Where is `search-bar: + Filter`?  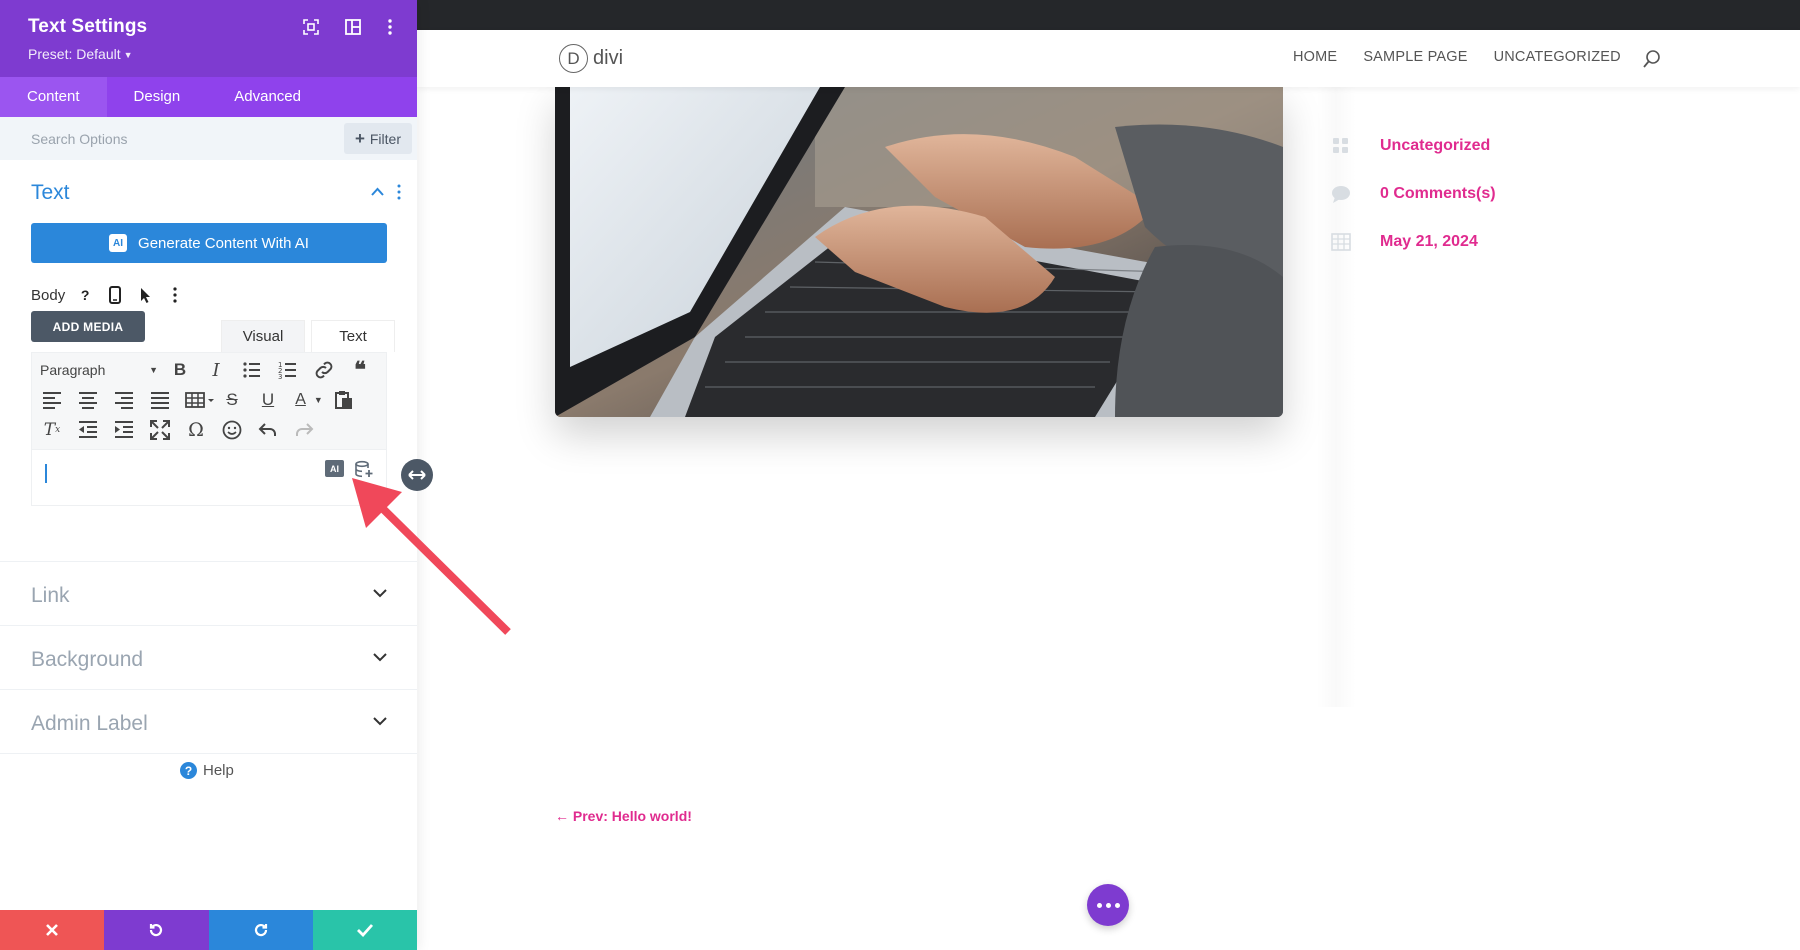 search-bar: + Filter is located at coordinates (208, 138).